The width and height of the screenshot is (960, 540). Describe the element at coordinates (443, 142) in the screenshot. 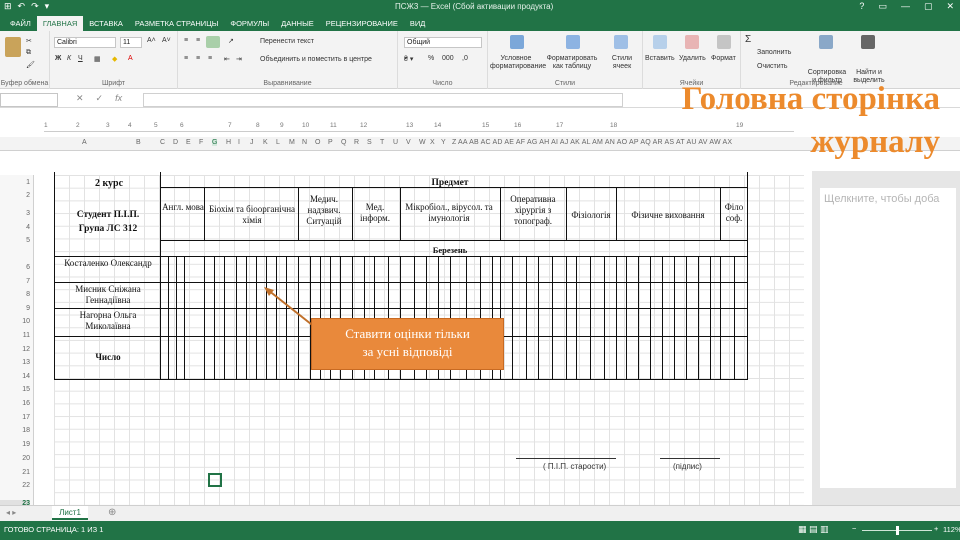

I see `column-header: Y` at that location.